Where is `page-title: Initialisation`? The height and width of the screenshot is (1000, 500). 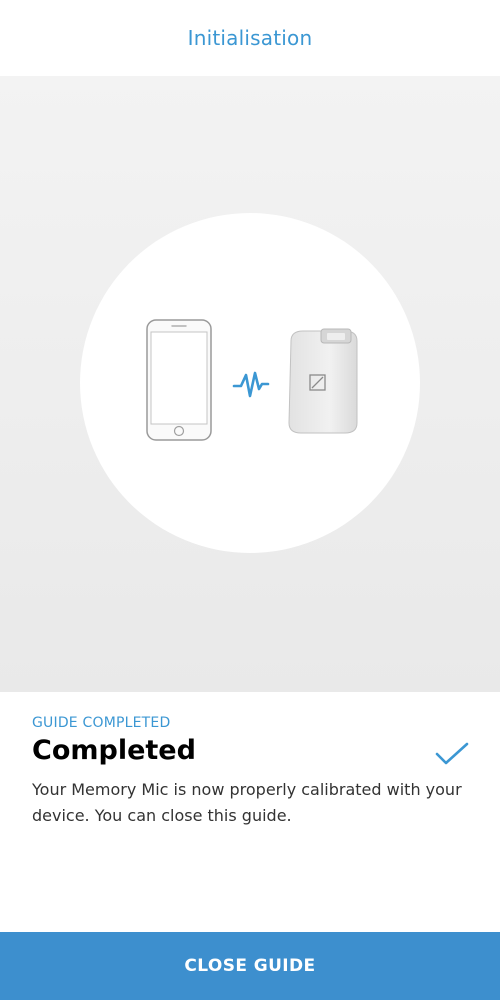
page-title: Initialisation is located at coordinates (250, 38).